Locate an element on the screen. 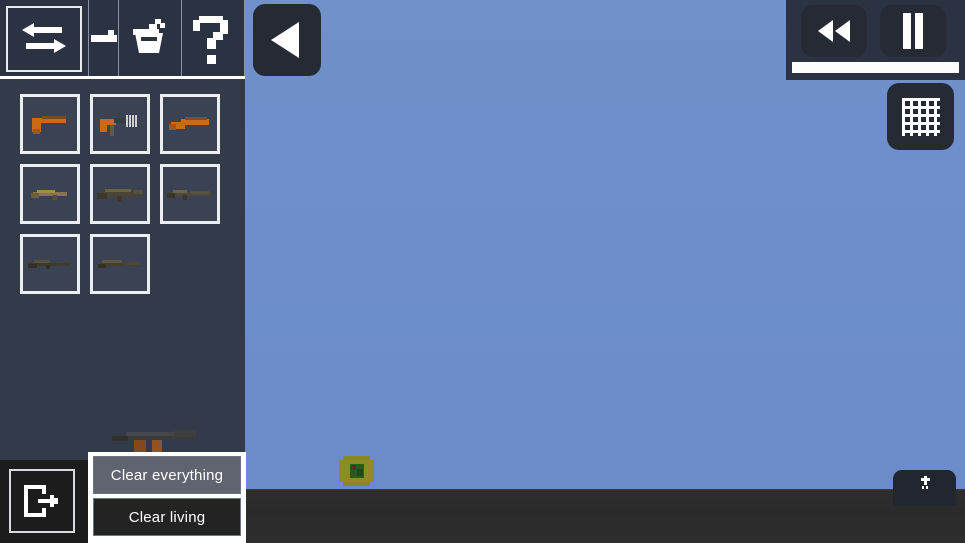 The width and height of the screenshot is (965, 543). grid-icon is located at coordinates (921, 117).